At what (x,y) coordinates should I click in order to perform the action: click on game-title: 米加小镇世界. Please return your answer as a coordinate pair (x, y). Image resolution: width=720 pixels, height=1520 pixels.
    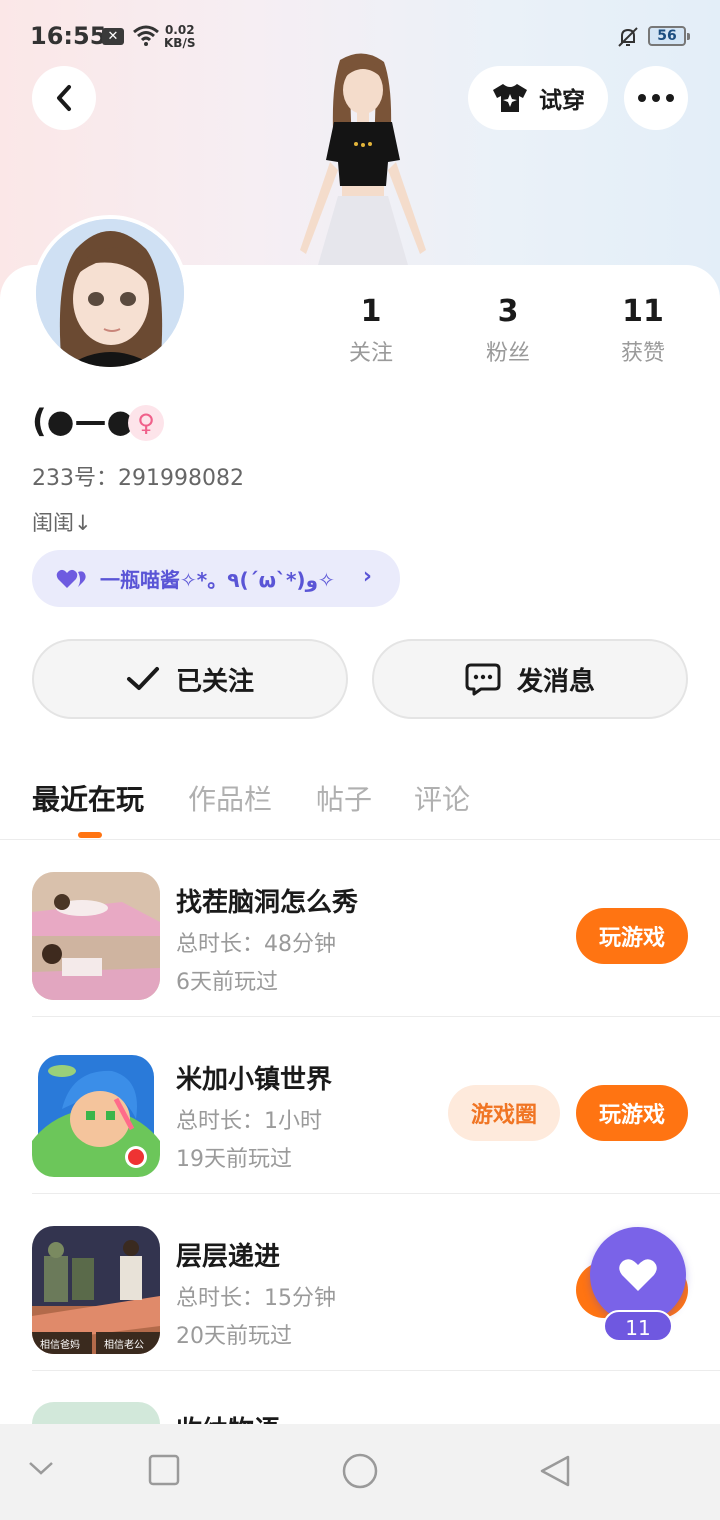
    Looking at the image, I should click on (254, 1080).